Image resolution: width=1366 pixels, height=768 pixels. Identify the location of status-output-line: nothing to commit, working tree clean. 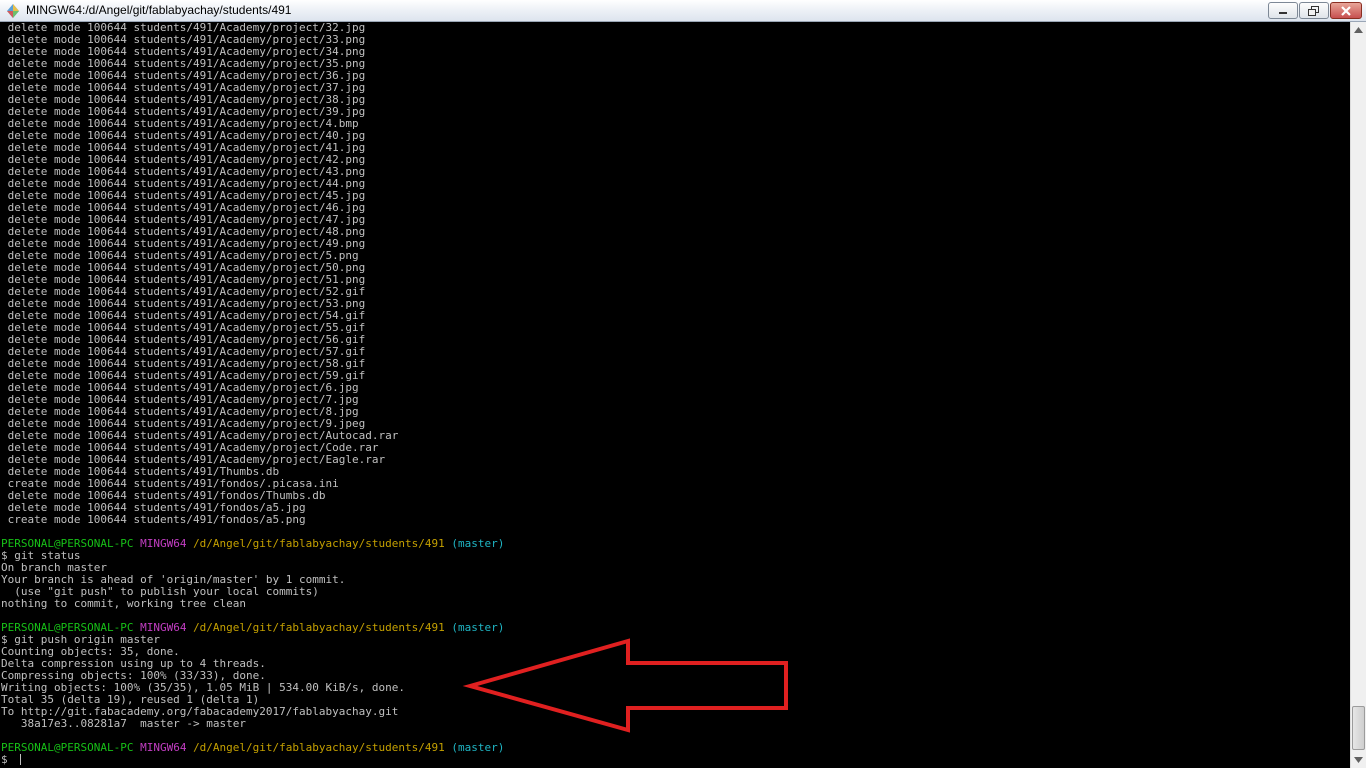
(124, 603).